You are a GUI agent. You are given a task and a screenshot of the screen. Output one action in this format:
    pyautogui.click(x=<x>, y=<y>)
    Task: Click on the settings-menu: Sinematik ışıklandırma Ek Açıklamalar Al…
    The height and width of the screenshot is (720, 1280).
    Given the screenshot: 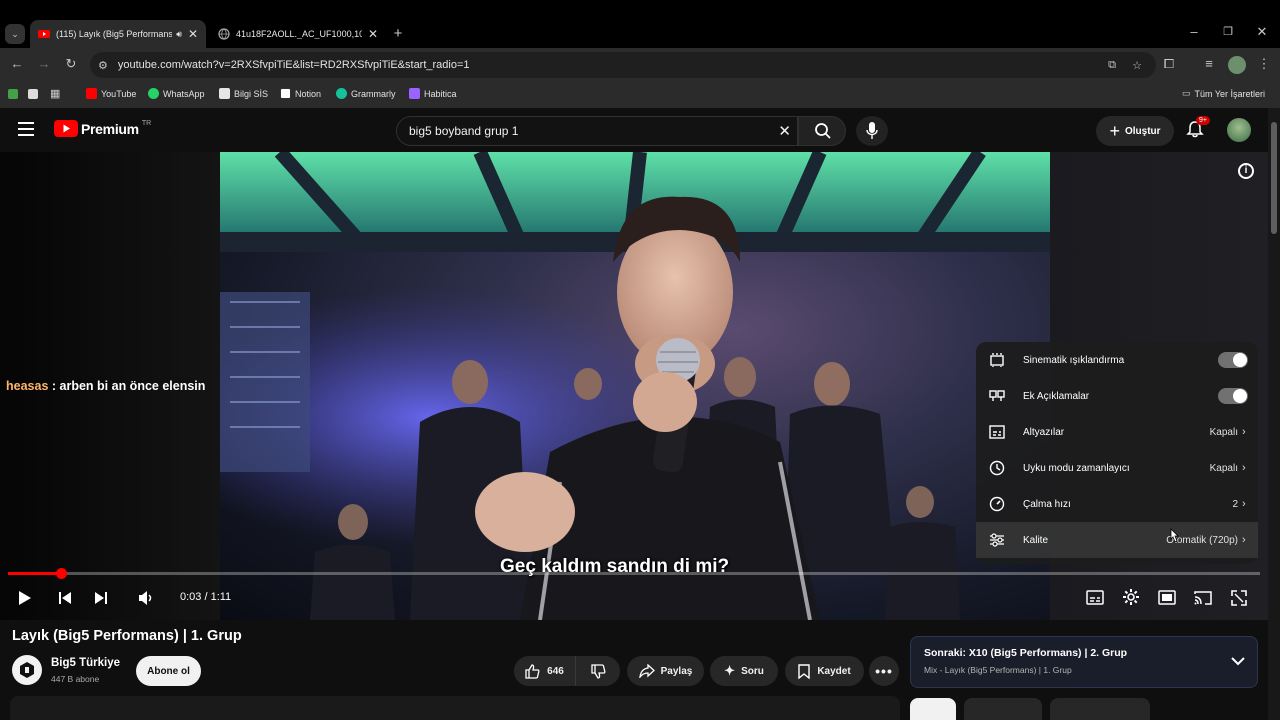 What is the action you would take?
    pyautogui.click(x=1117, y=453)
    